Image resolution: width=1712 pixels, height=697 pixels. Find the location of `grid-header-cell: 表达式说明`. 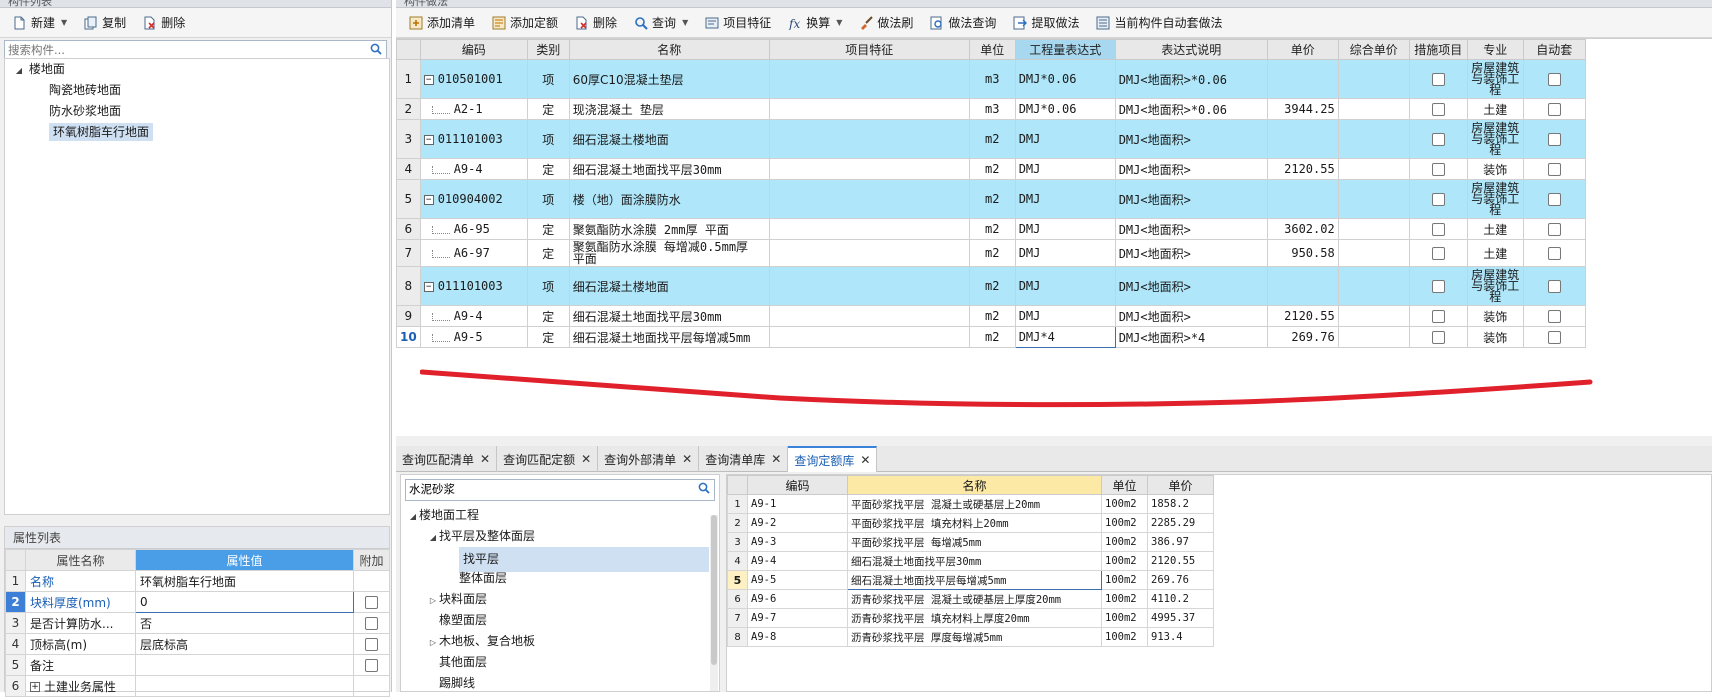

grid-header-cell: 表达式说明 is located at coordinates (1191, 49).